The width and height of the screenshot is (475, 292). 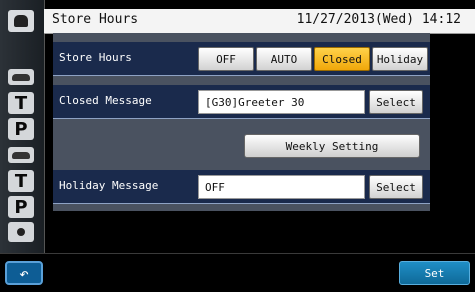 I want to click on side-icon-strip: T P T P, so click(x=22, y=126).